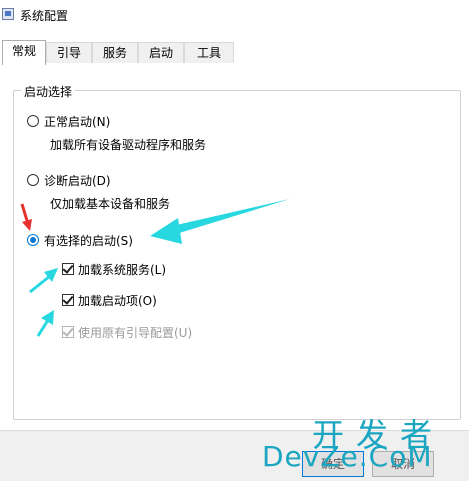  Describe the element at coordinates (115, 52) in the screenshot. I see `tab-services: 服务` at that location.